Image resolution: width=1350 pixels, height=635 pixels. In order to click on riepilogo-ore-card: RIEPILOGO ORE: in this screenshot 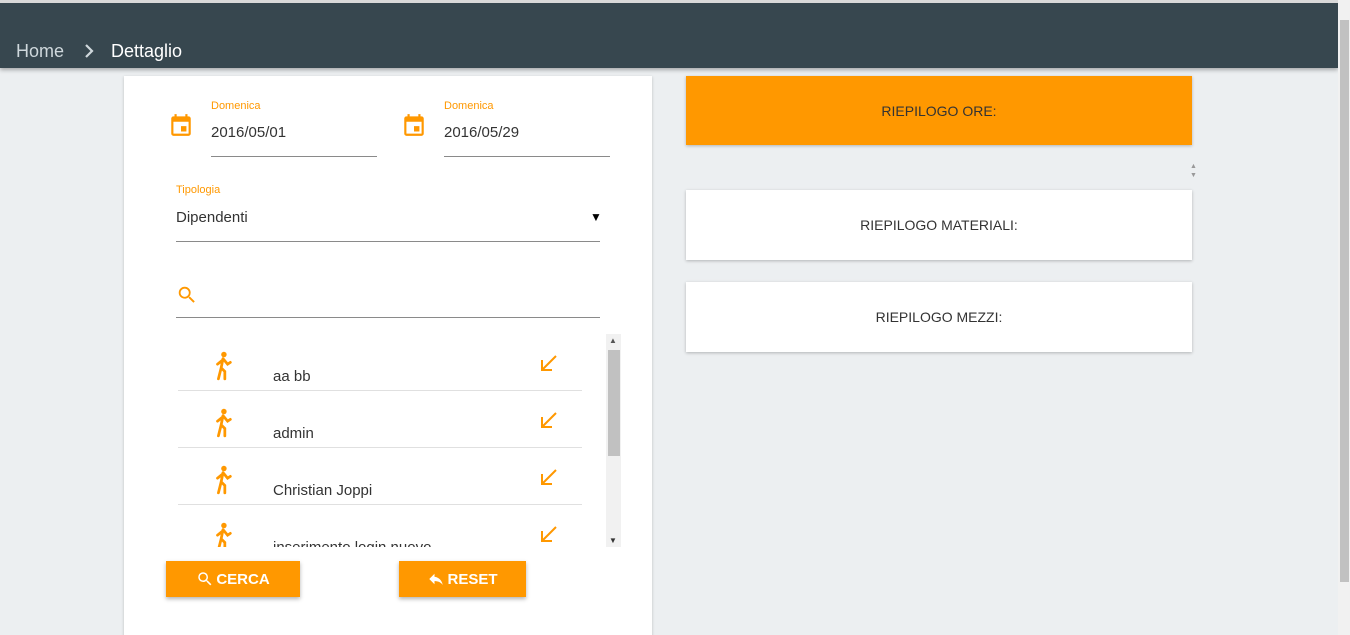, I will do `click(939, 110)`.